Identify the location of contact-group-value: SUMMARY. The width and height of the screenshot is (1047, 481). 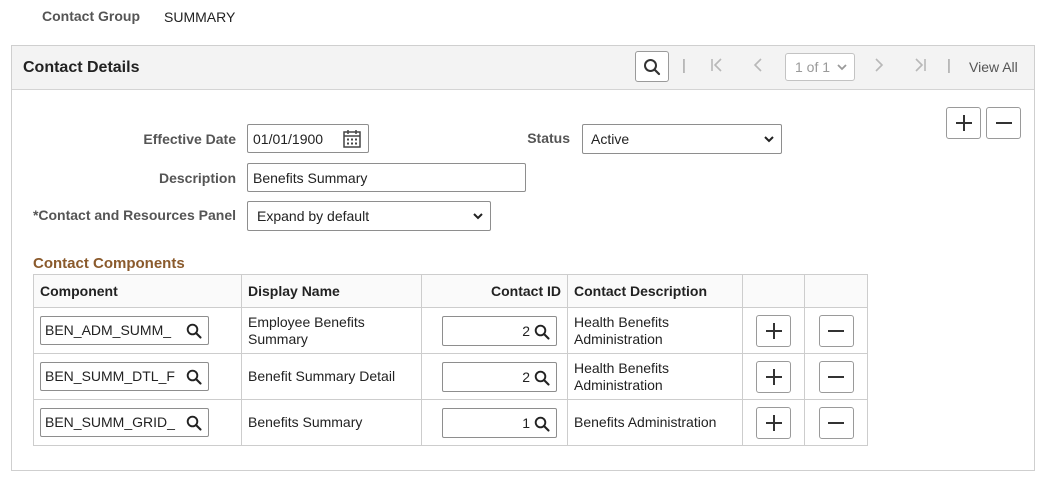
(200, 17).